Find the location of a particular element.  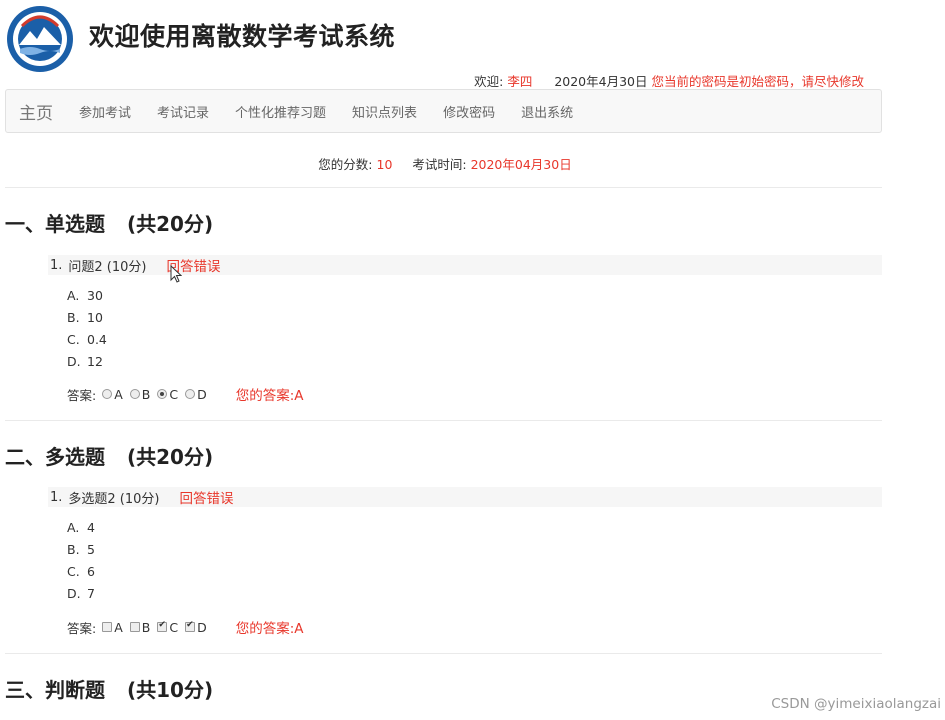

option-item: B. 5 is located at coordinates (81, 549).